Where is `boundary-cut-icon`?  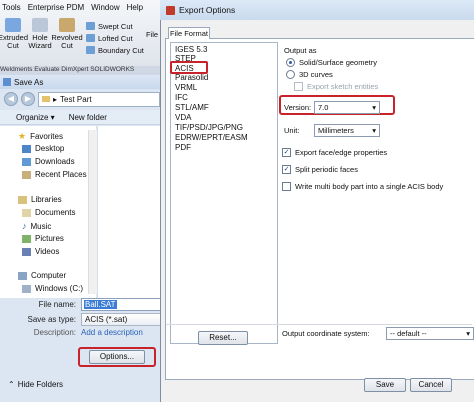
boundary-cut-icon is located at coordinates (90, 50).